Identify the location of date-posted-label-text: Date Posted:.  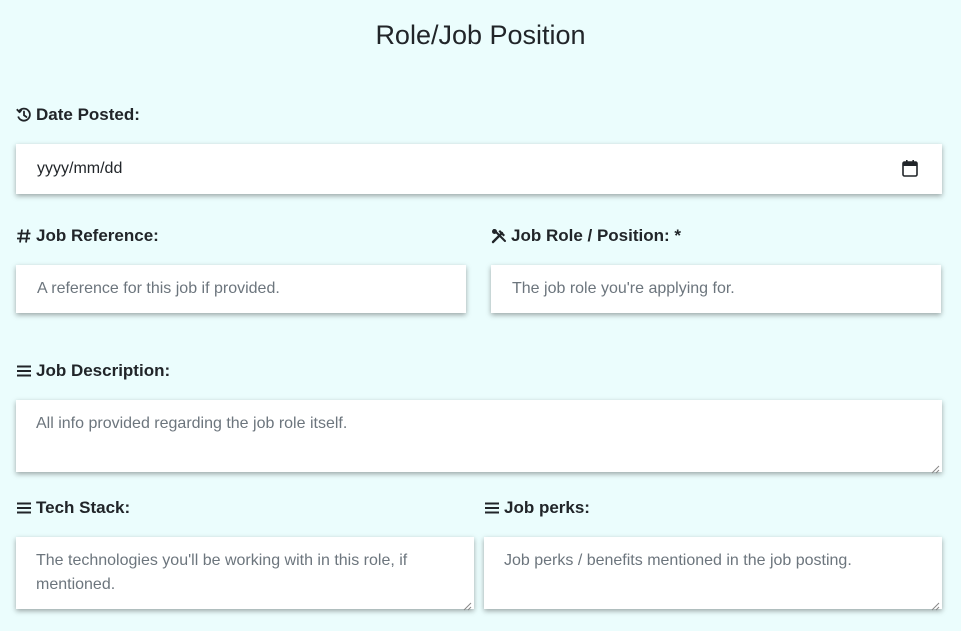
(88, 114).